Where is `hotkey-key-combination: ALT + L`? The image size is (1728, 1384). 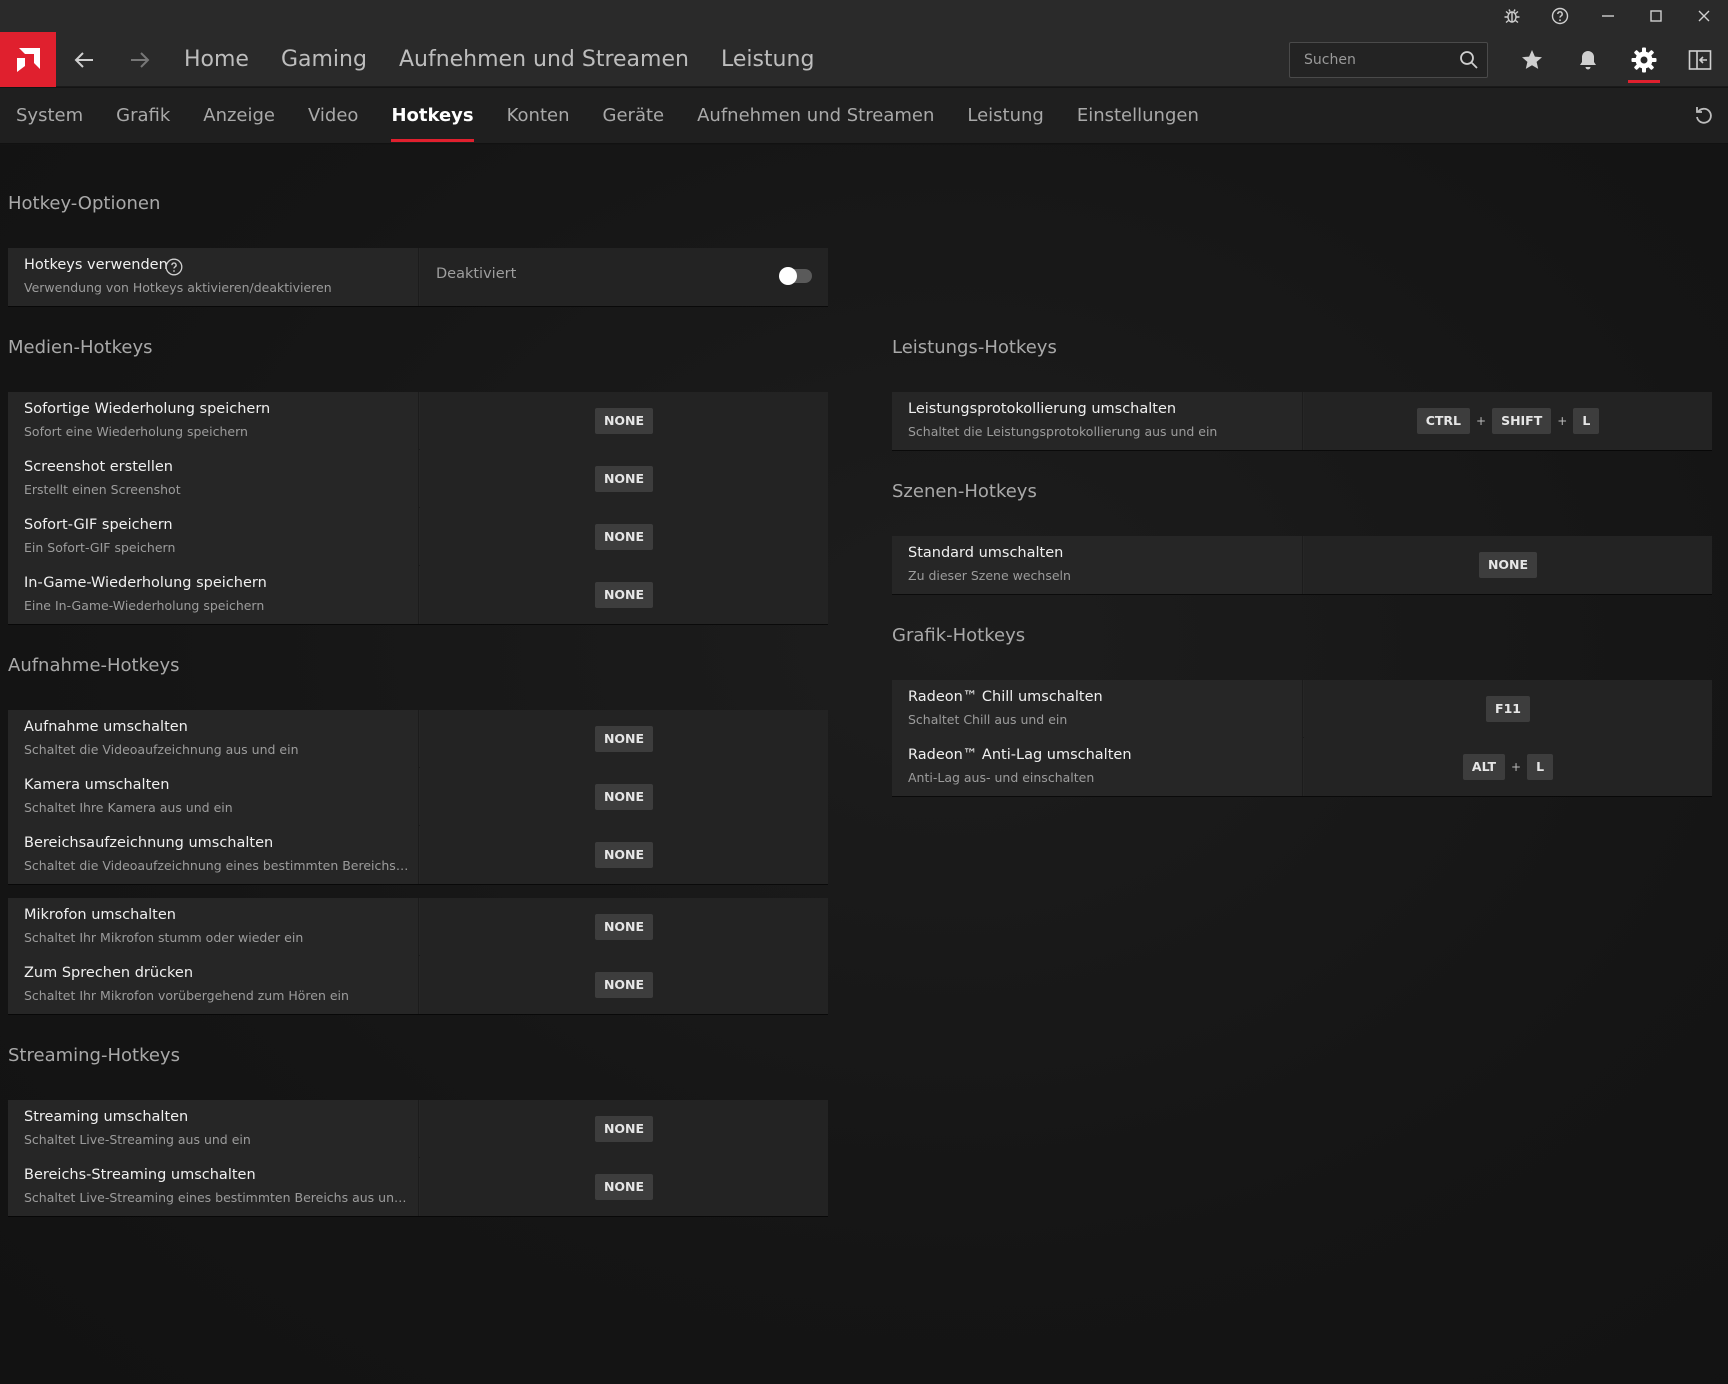
hotkey-key-combination: ALT + L is located at coordinates (1508, 767).